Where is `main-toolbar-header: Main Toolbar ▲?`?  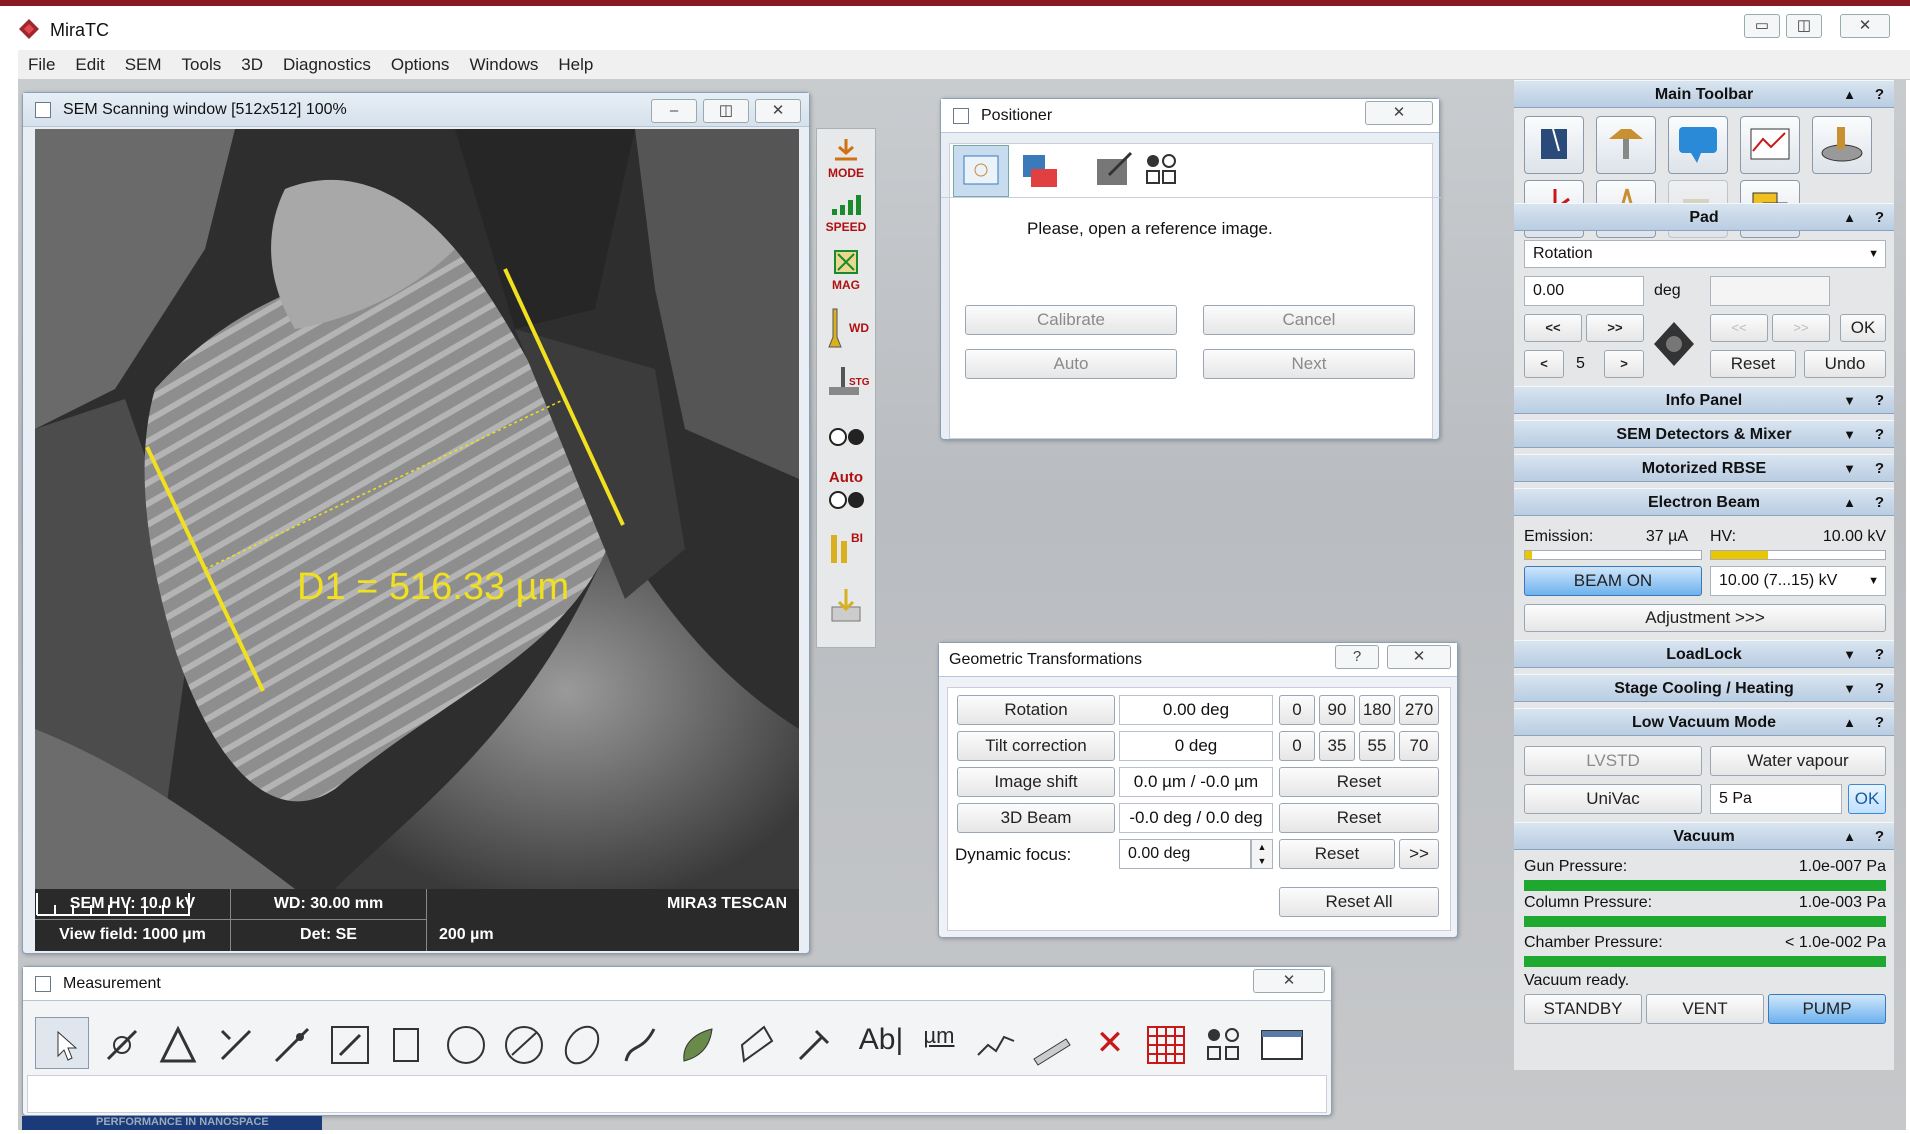 main-toolbar-header: Main Toolbar ▲? is located at coordinates (1704, 94).